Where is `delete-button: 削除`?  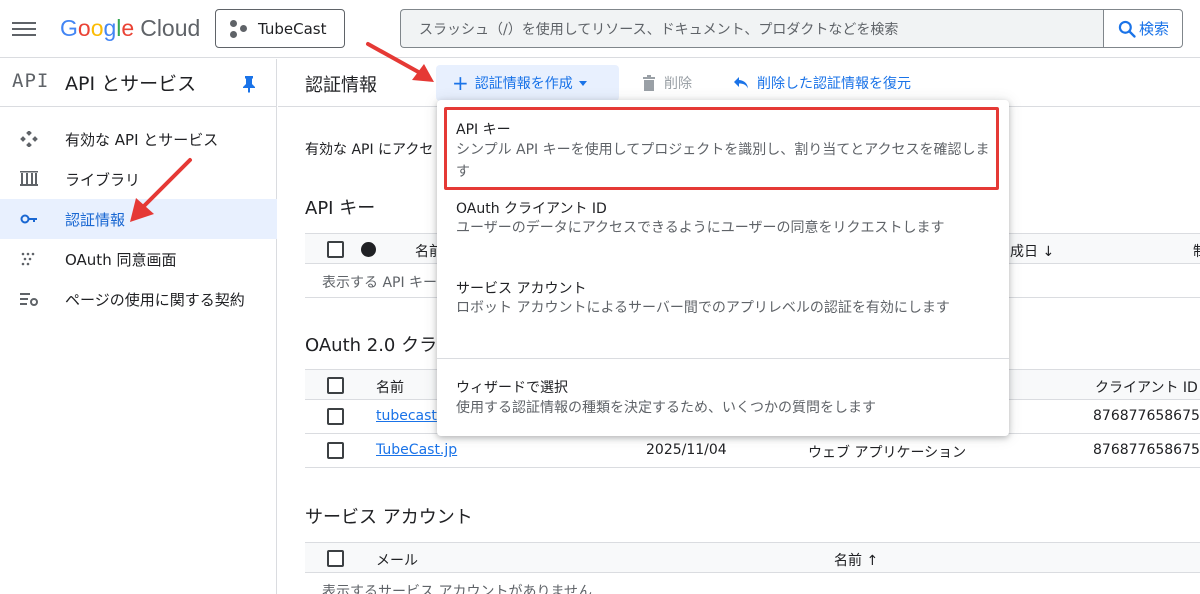
delete-button: 削除 is located at coordinates (667, 83).